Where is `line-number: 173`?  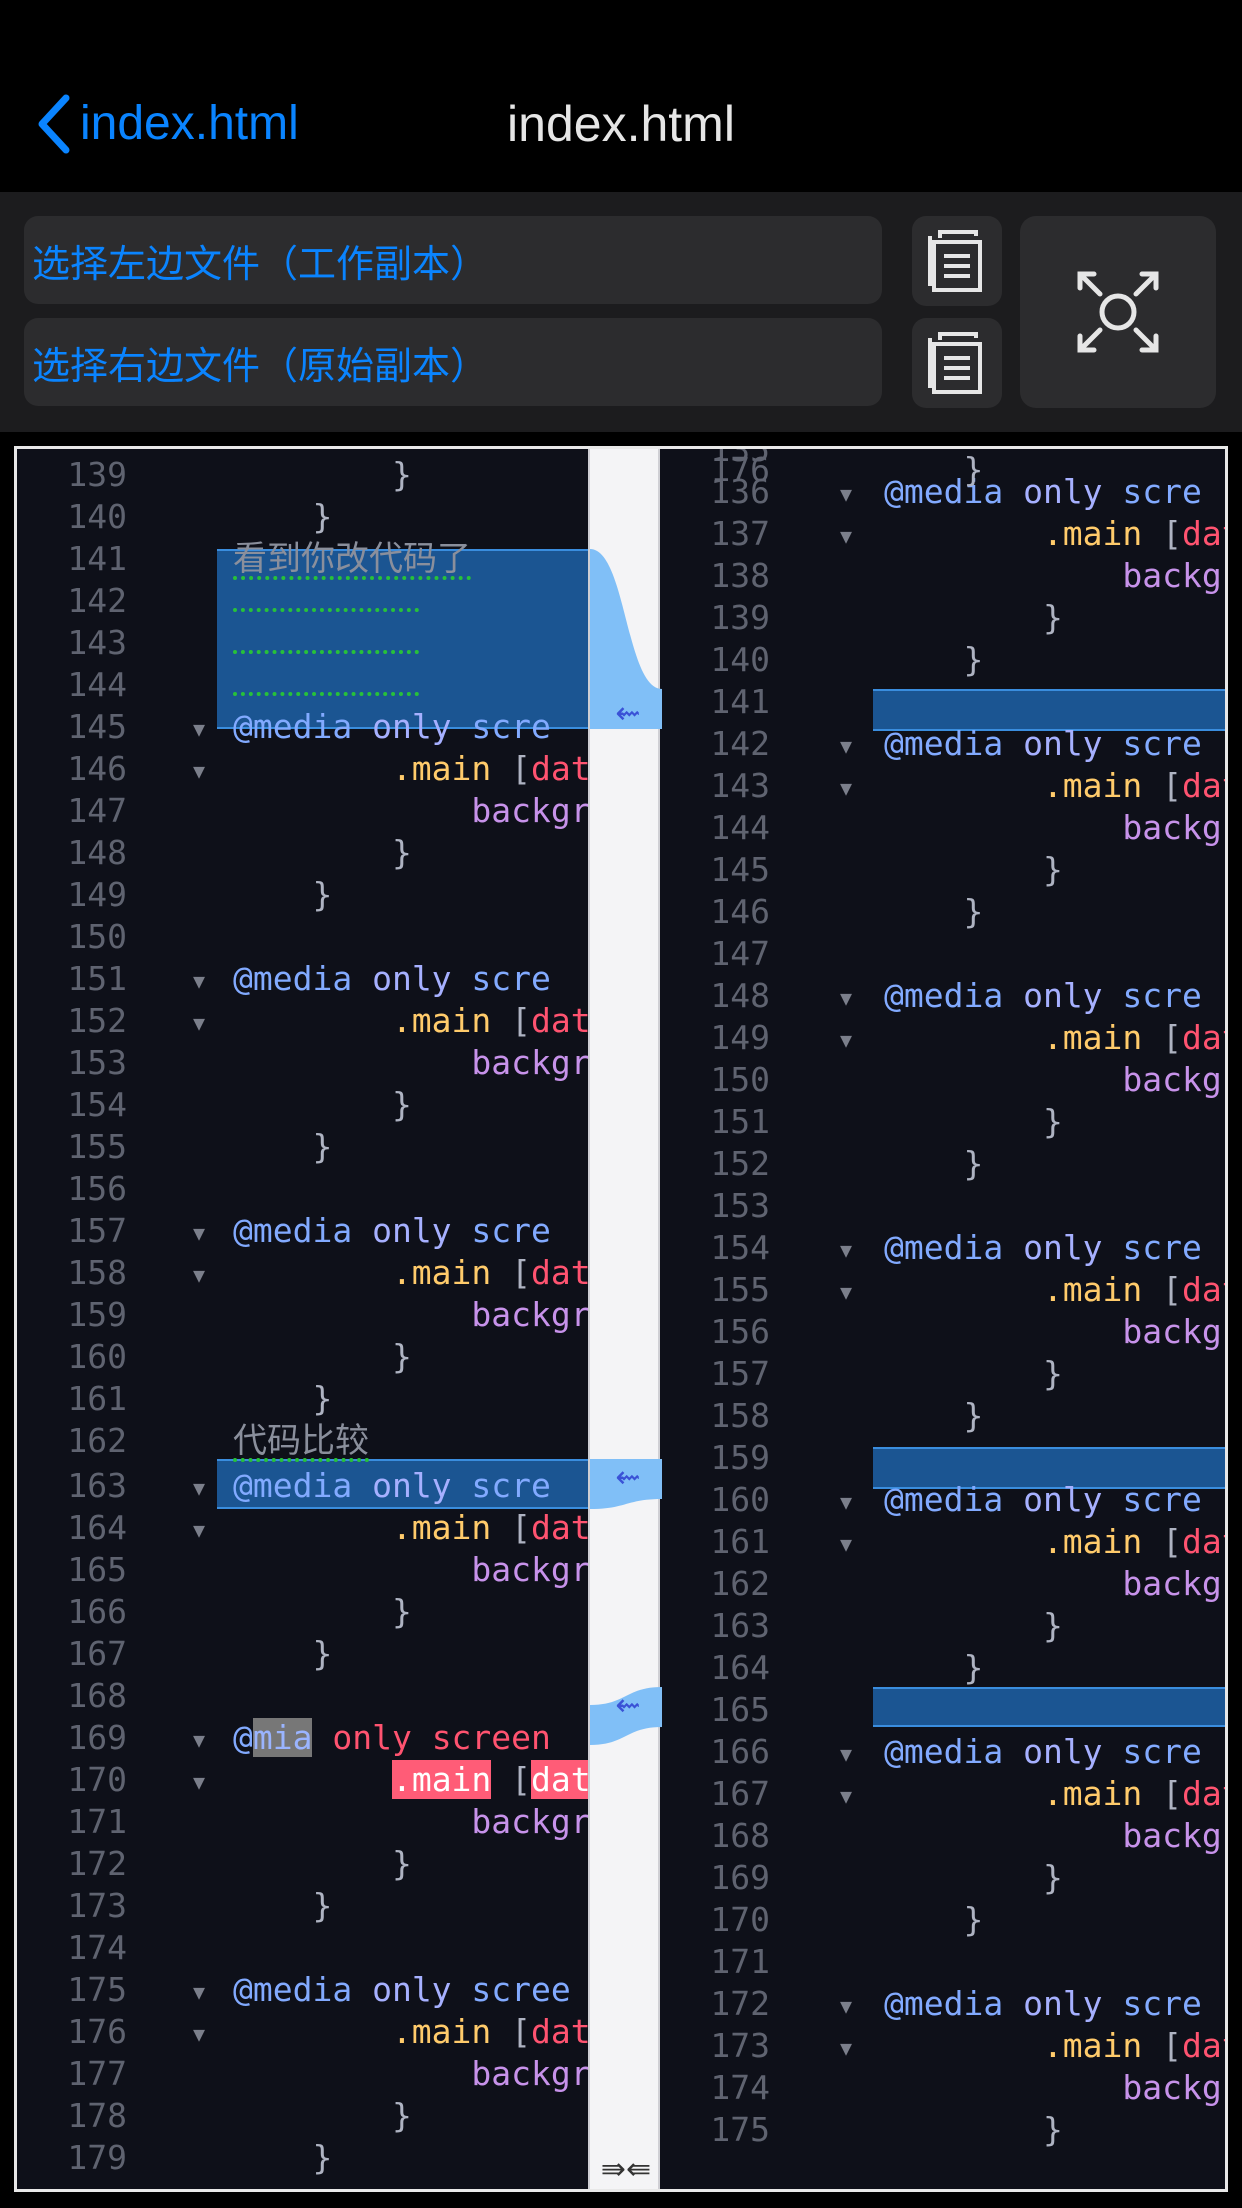
line-number: 173 is located at coordinates (740, 2045).